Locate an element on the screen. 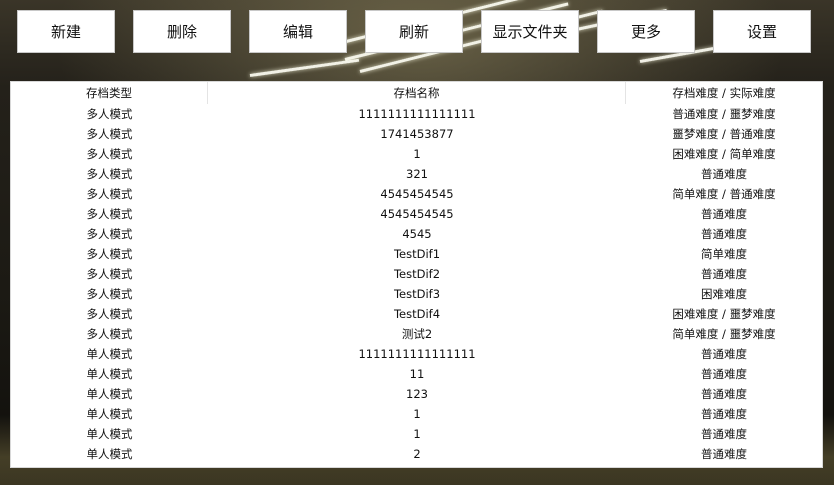 Image resolution: width=834 pixels, height=485 pixels. difficulty-cell: 简单难度 / 噩梦难度 is located at coordinates (724, 334).